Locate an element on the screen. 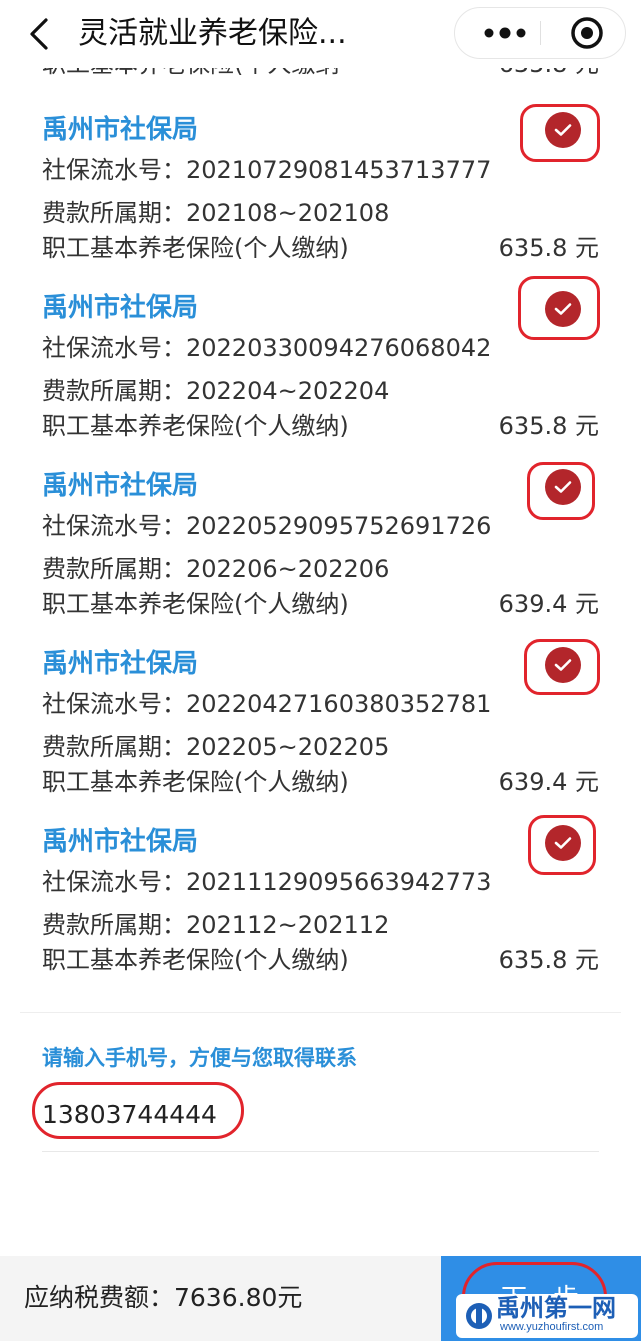 This screenshot has height=1341, width=641. mini-program-capsule is located at coordinates (540, 33).